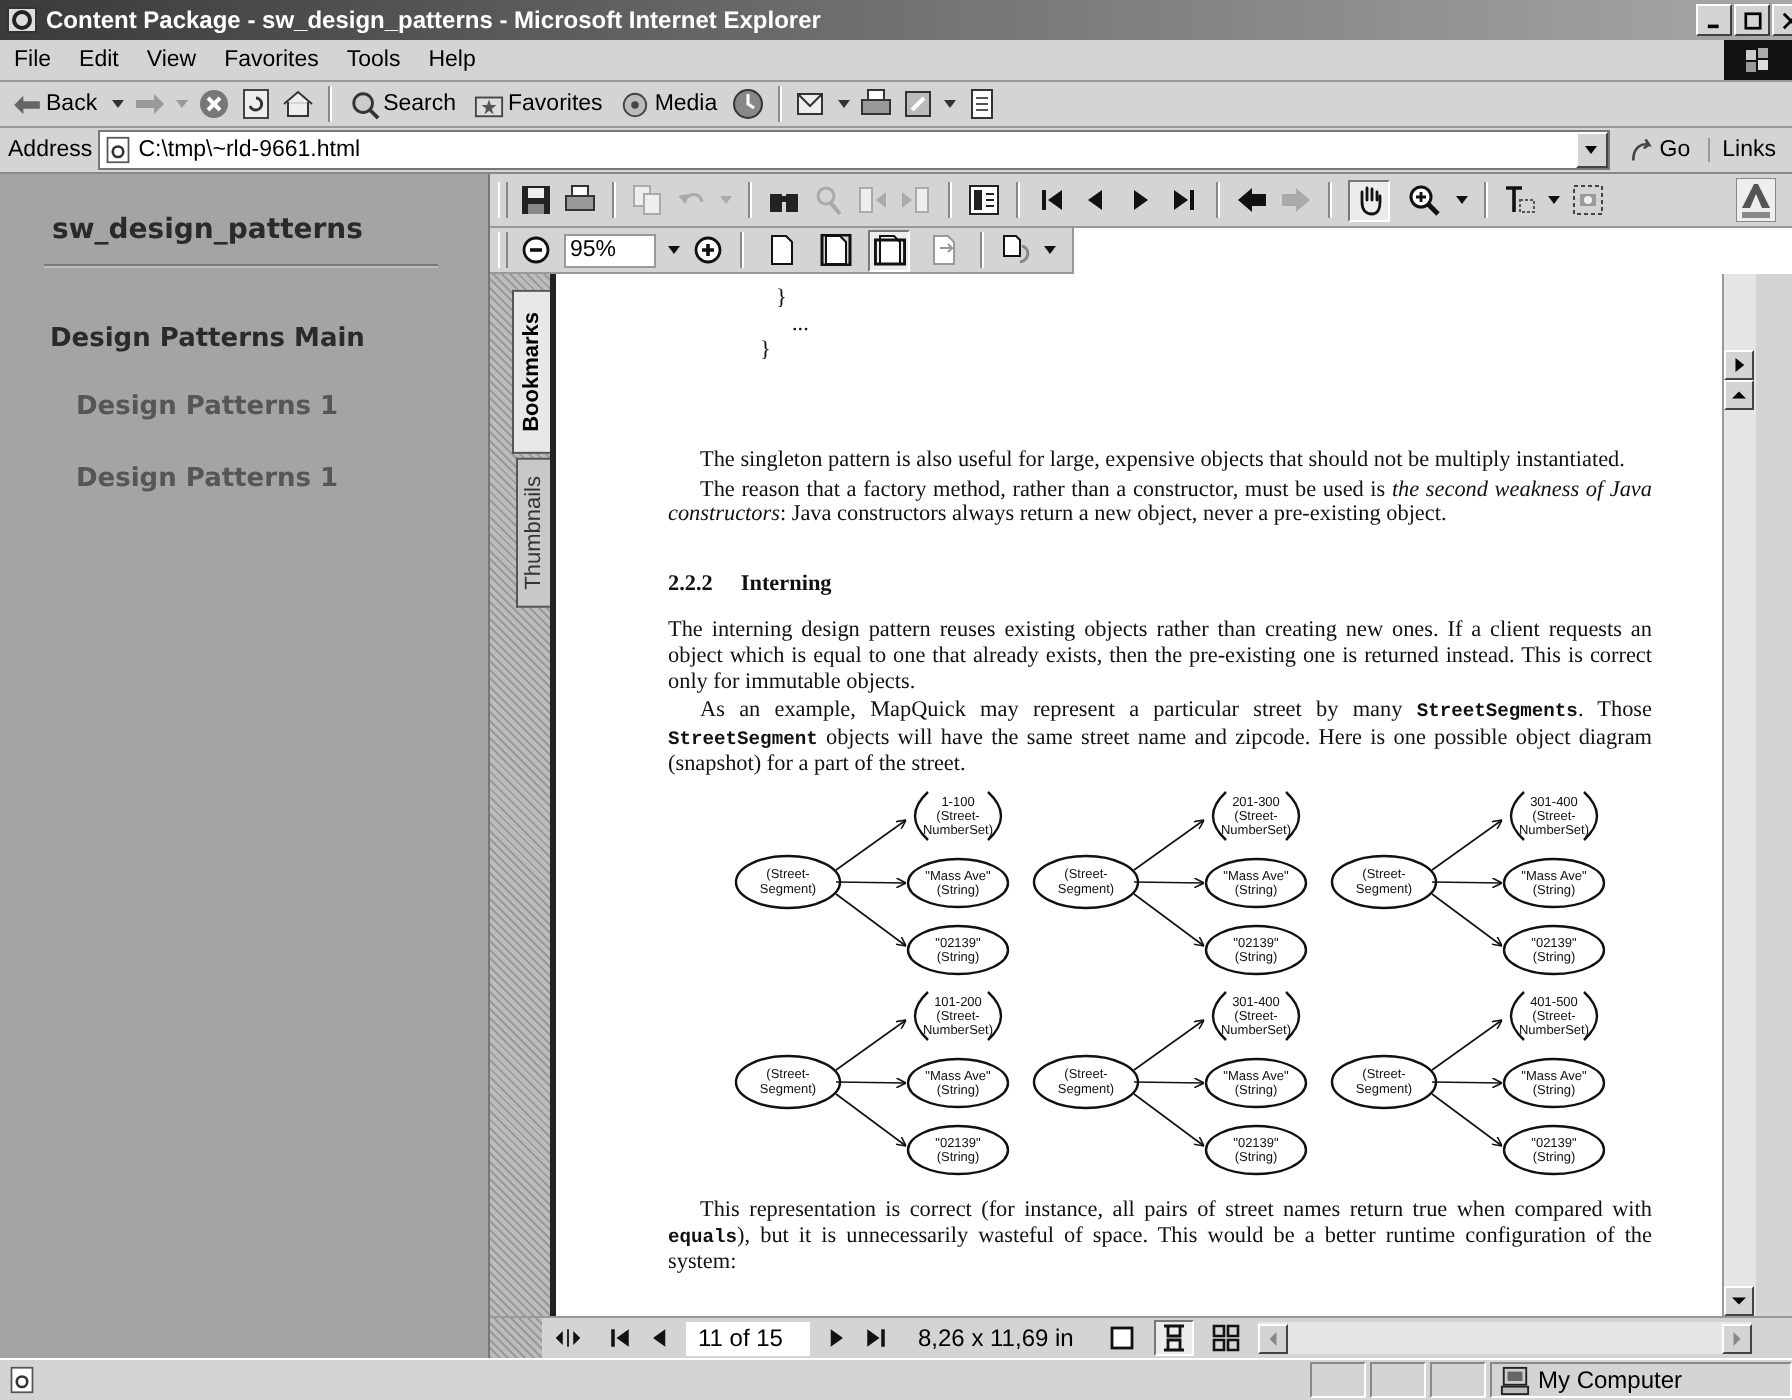  Describe the element at coordinates (690, 584) in the screenshot. I see `section-number: 2.2.2` at that location.